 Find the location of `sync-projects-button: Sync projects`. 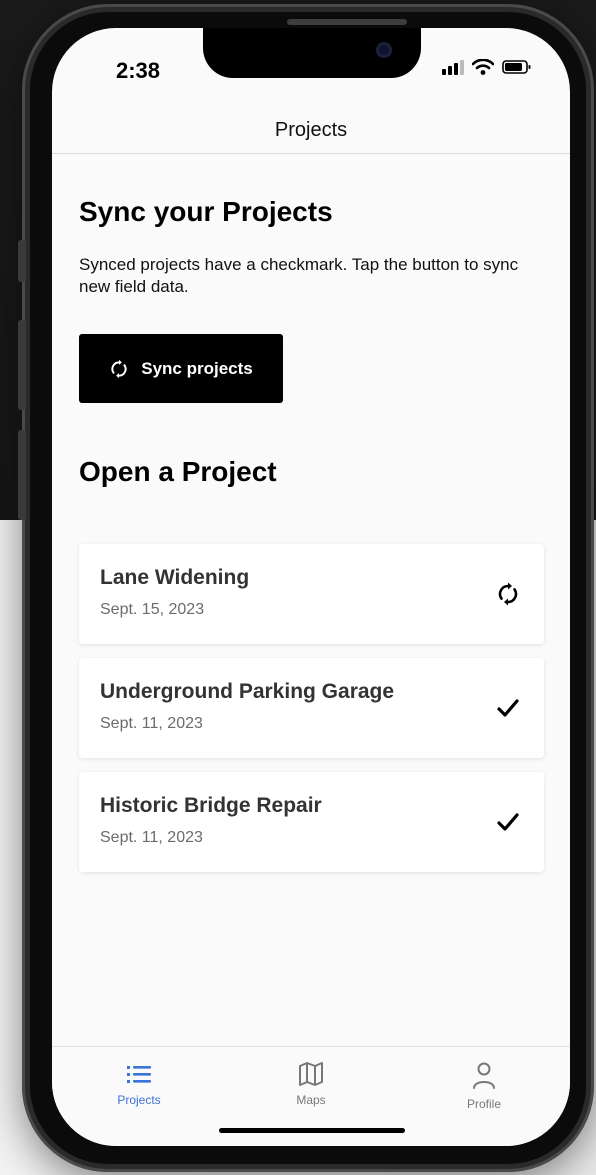

sync-projects-button: Sync projects is located at coordinates (181, 368).